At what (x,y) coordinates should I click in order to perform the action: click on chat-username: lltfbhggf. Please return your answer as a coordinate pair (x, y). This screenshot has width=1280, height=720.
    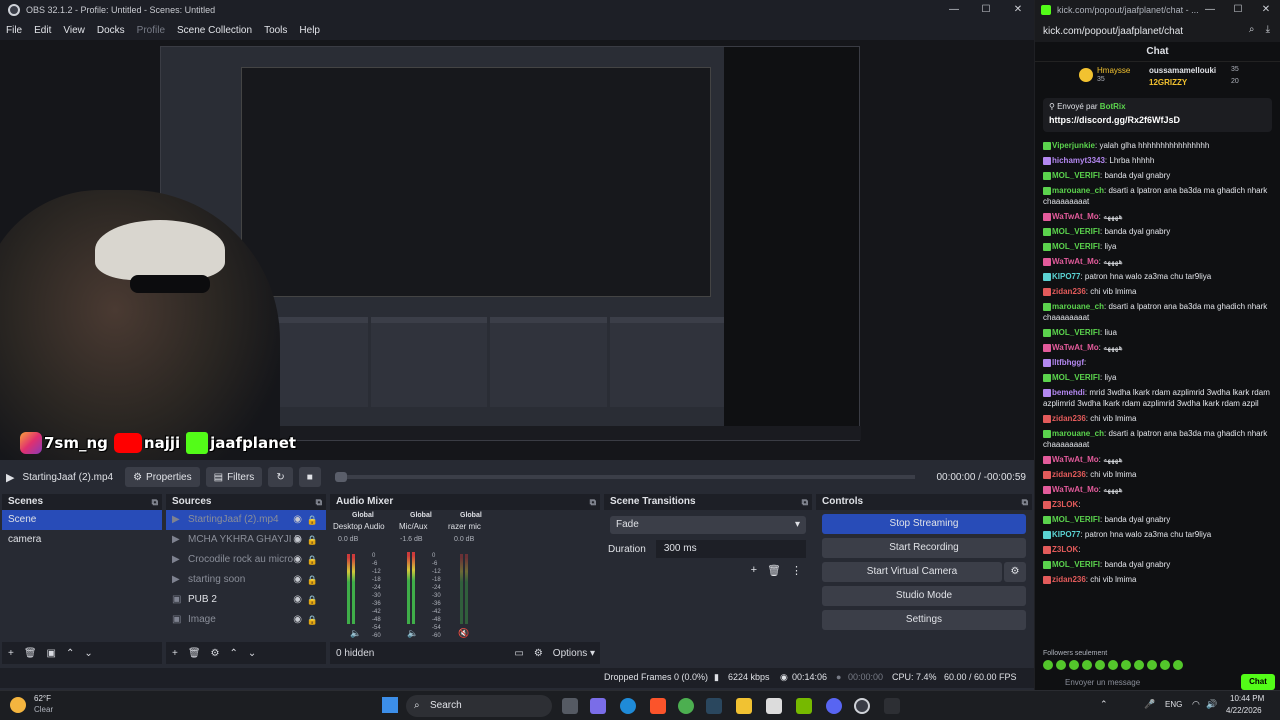
    Looking at the image, I should click on (1068, 362).